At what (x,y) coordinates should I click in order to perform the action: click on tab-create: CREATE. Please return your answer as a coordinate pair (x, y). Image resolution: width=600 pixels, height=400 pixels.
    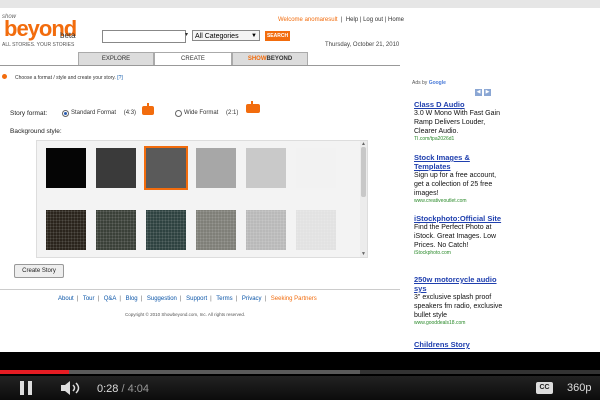
    Looking at the image, I should click on (193, 58).